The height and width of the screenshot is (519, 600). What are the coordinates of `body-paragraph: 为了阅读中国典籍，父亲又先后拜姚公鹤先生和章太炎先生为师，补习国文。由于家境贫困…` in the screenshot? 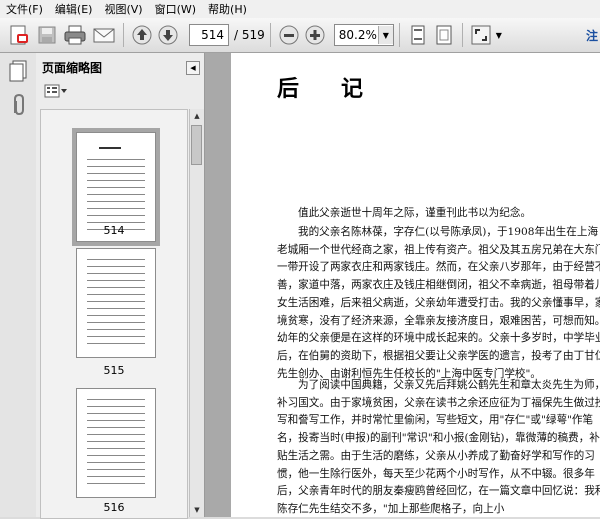 It's located at (438, 447).